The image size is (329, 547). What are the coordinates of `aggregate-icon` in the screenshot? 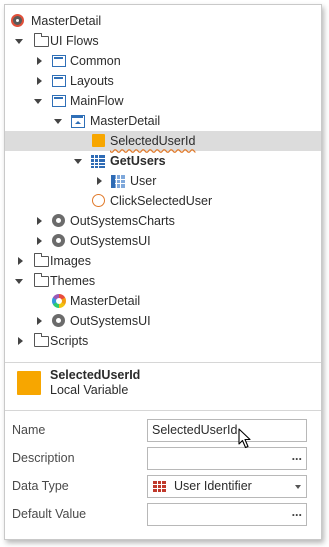 It's located at (98, 161).